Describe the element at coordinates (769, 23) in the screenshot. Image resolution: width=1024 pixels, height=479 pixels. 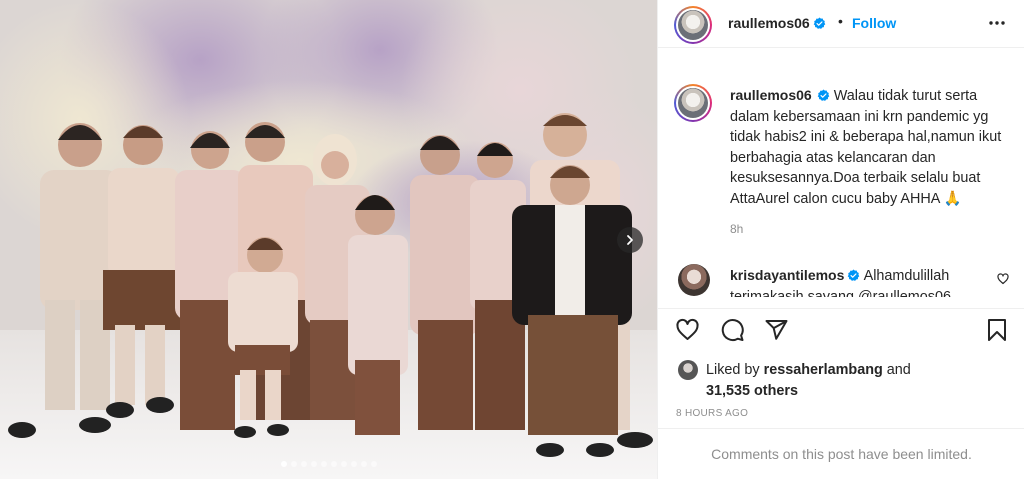
I see `author-username-text: raullemos06` at that location.